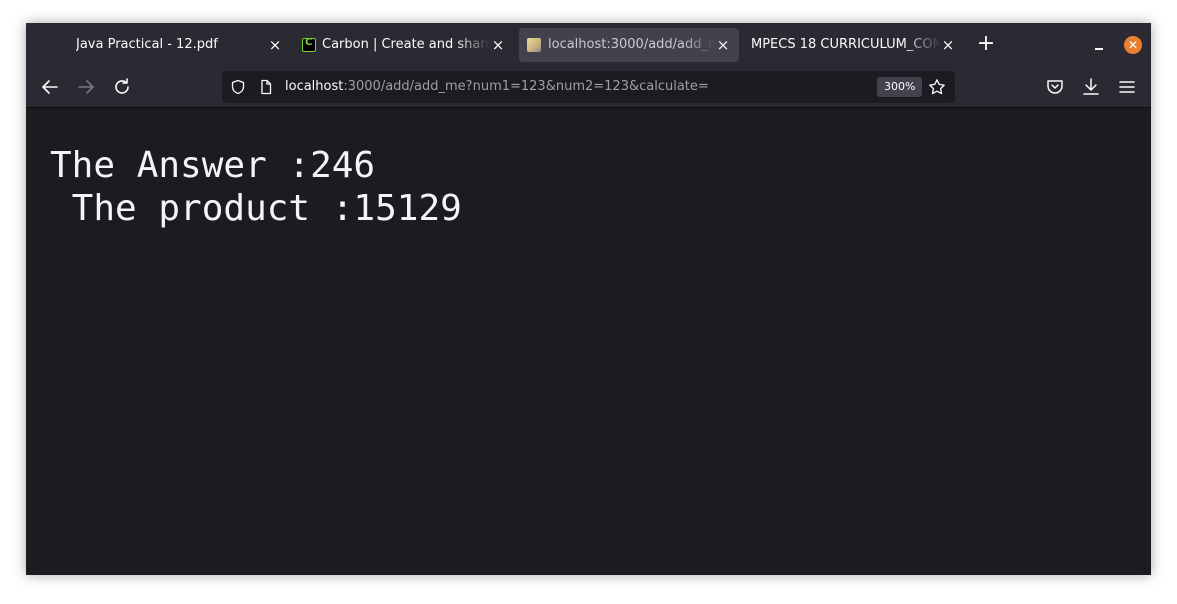 Image resolution: width=1177 pixels, height=604 pixels. What do you see at coordinates (1091, 87) in the screenshot?
I see `downloads-icon` at bounding box center [1091, 87].